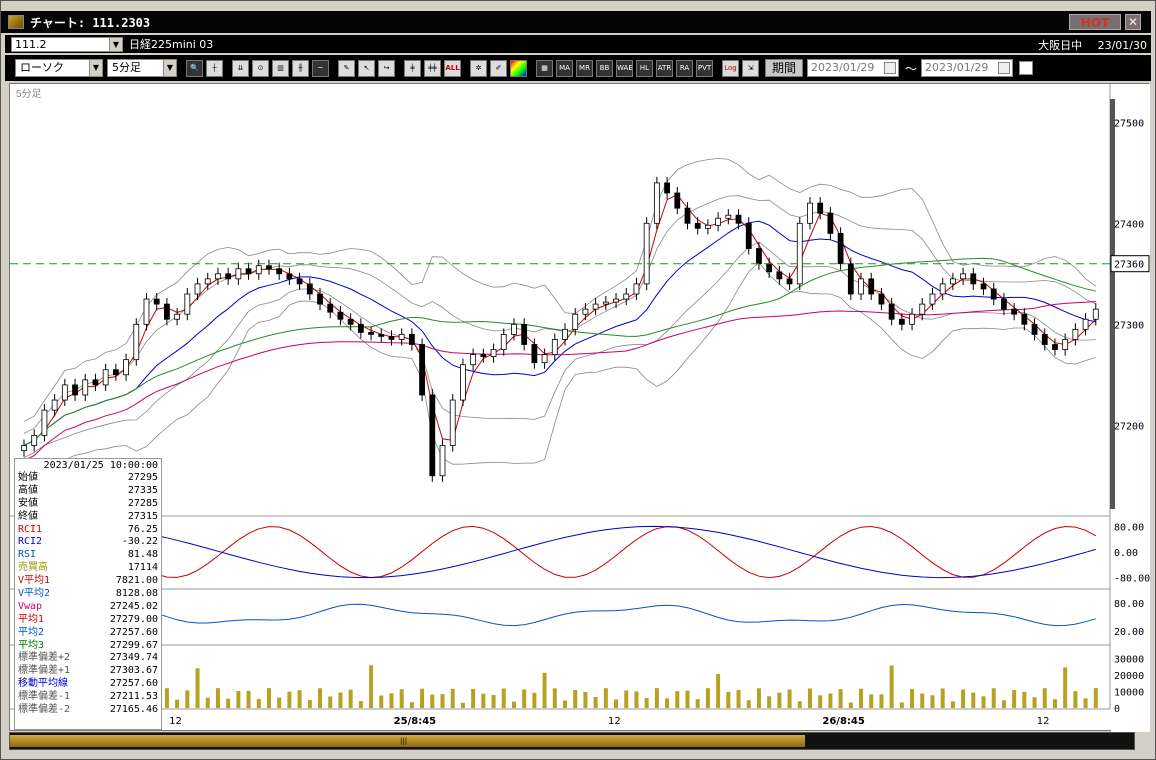 Image resolution: width=1156 pixels, height=760 pixels. What do you see at coordinates (644, 68) in the screenshot?
I see `indicator-hl-button: HL` at bounding box center [644, 68].